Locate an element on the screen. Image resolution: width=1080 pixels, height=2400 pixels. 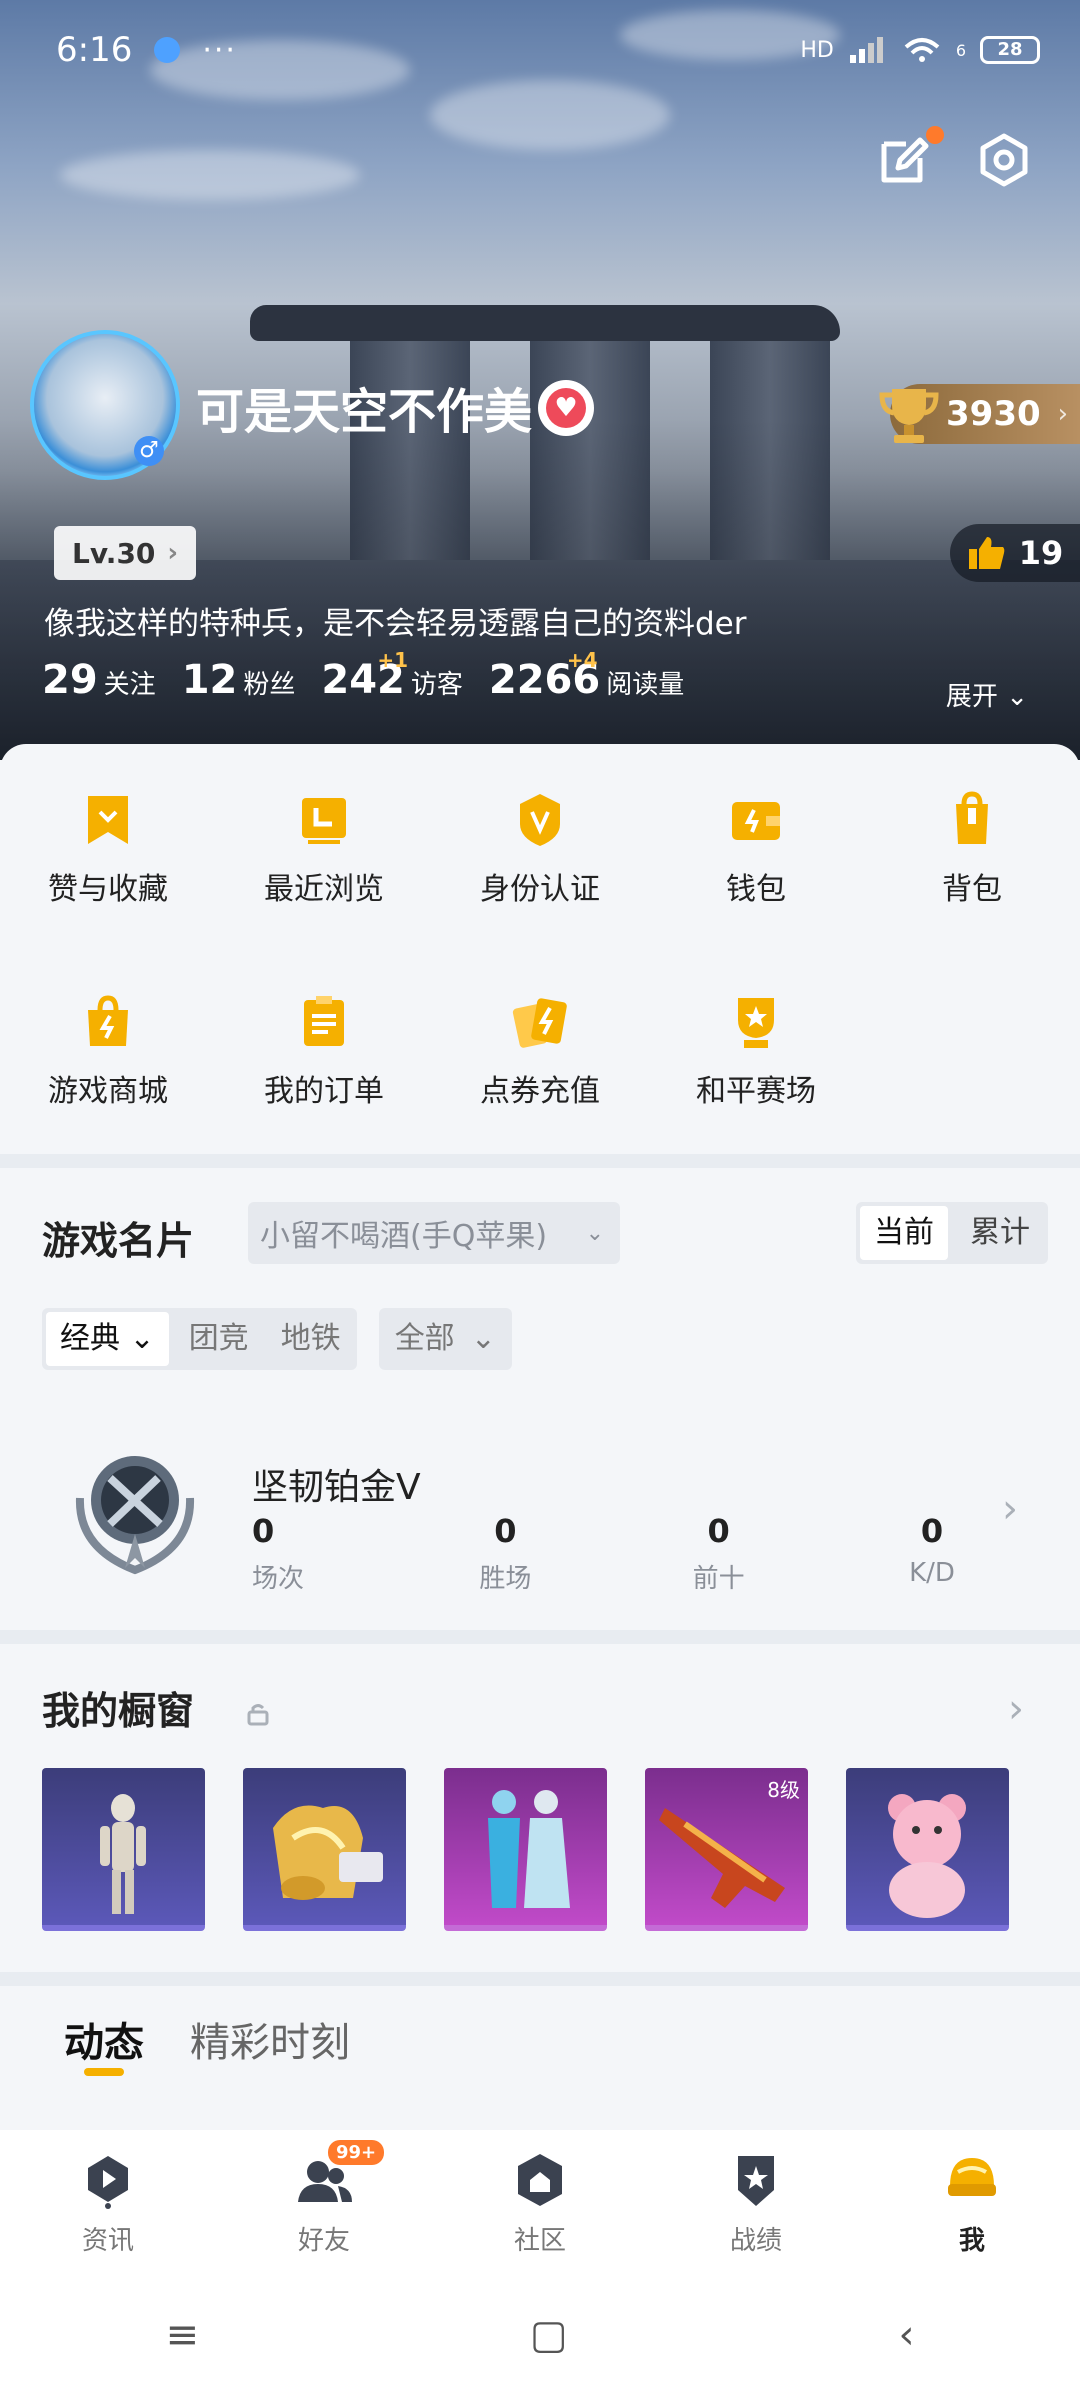
showcase-item-gold-set is located at coordinates (324, 1849).